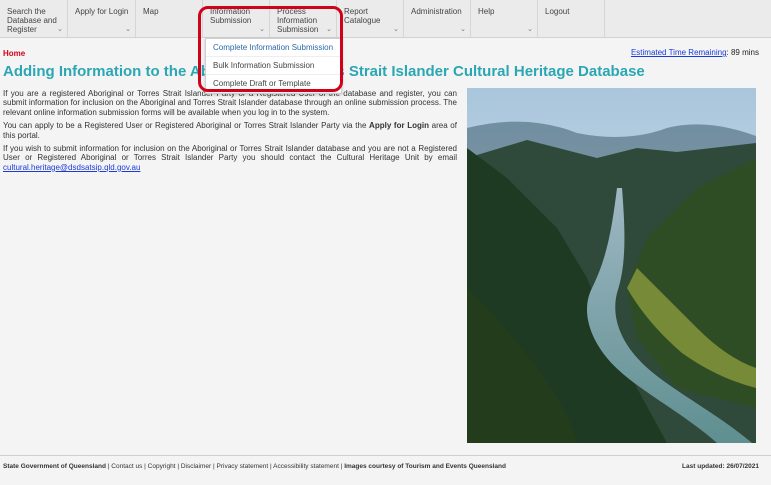 The image size is (771, 485). Describe the element at coordinates (720, 466) in the screenshot. I see `last-updated: Last updated: 26/07/2021` at that location.